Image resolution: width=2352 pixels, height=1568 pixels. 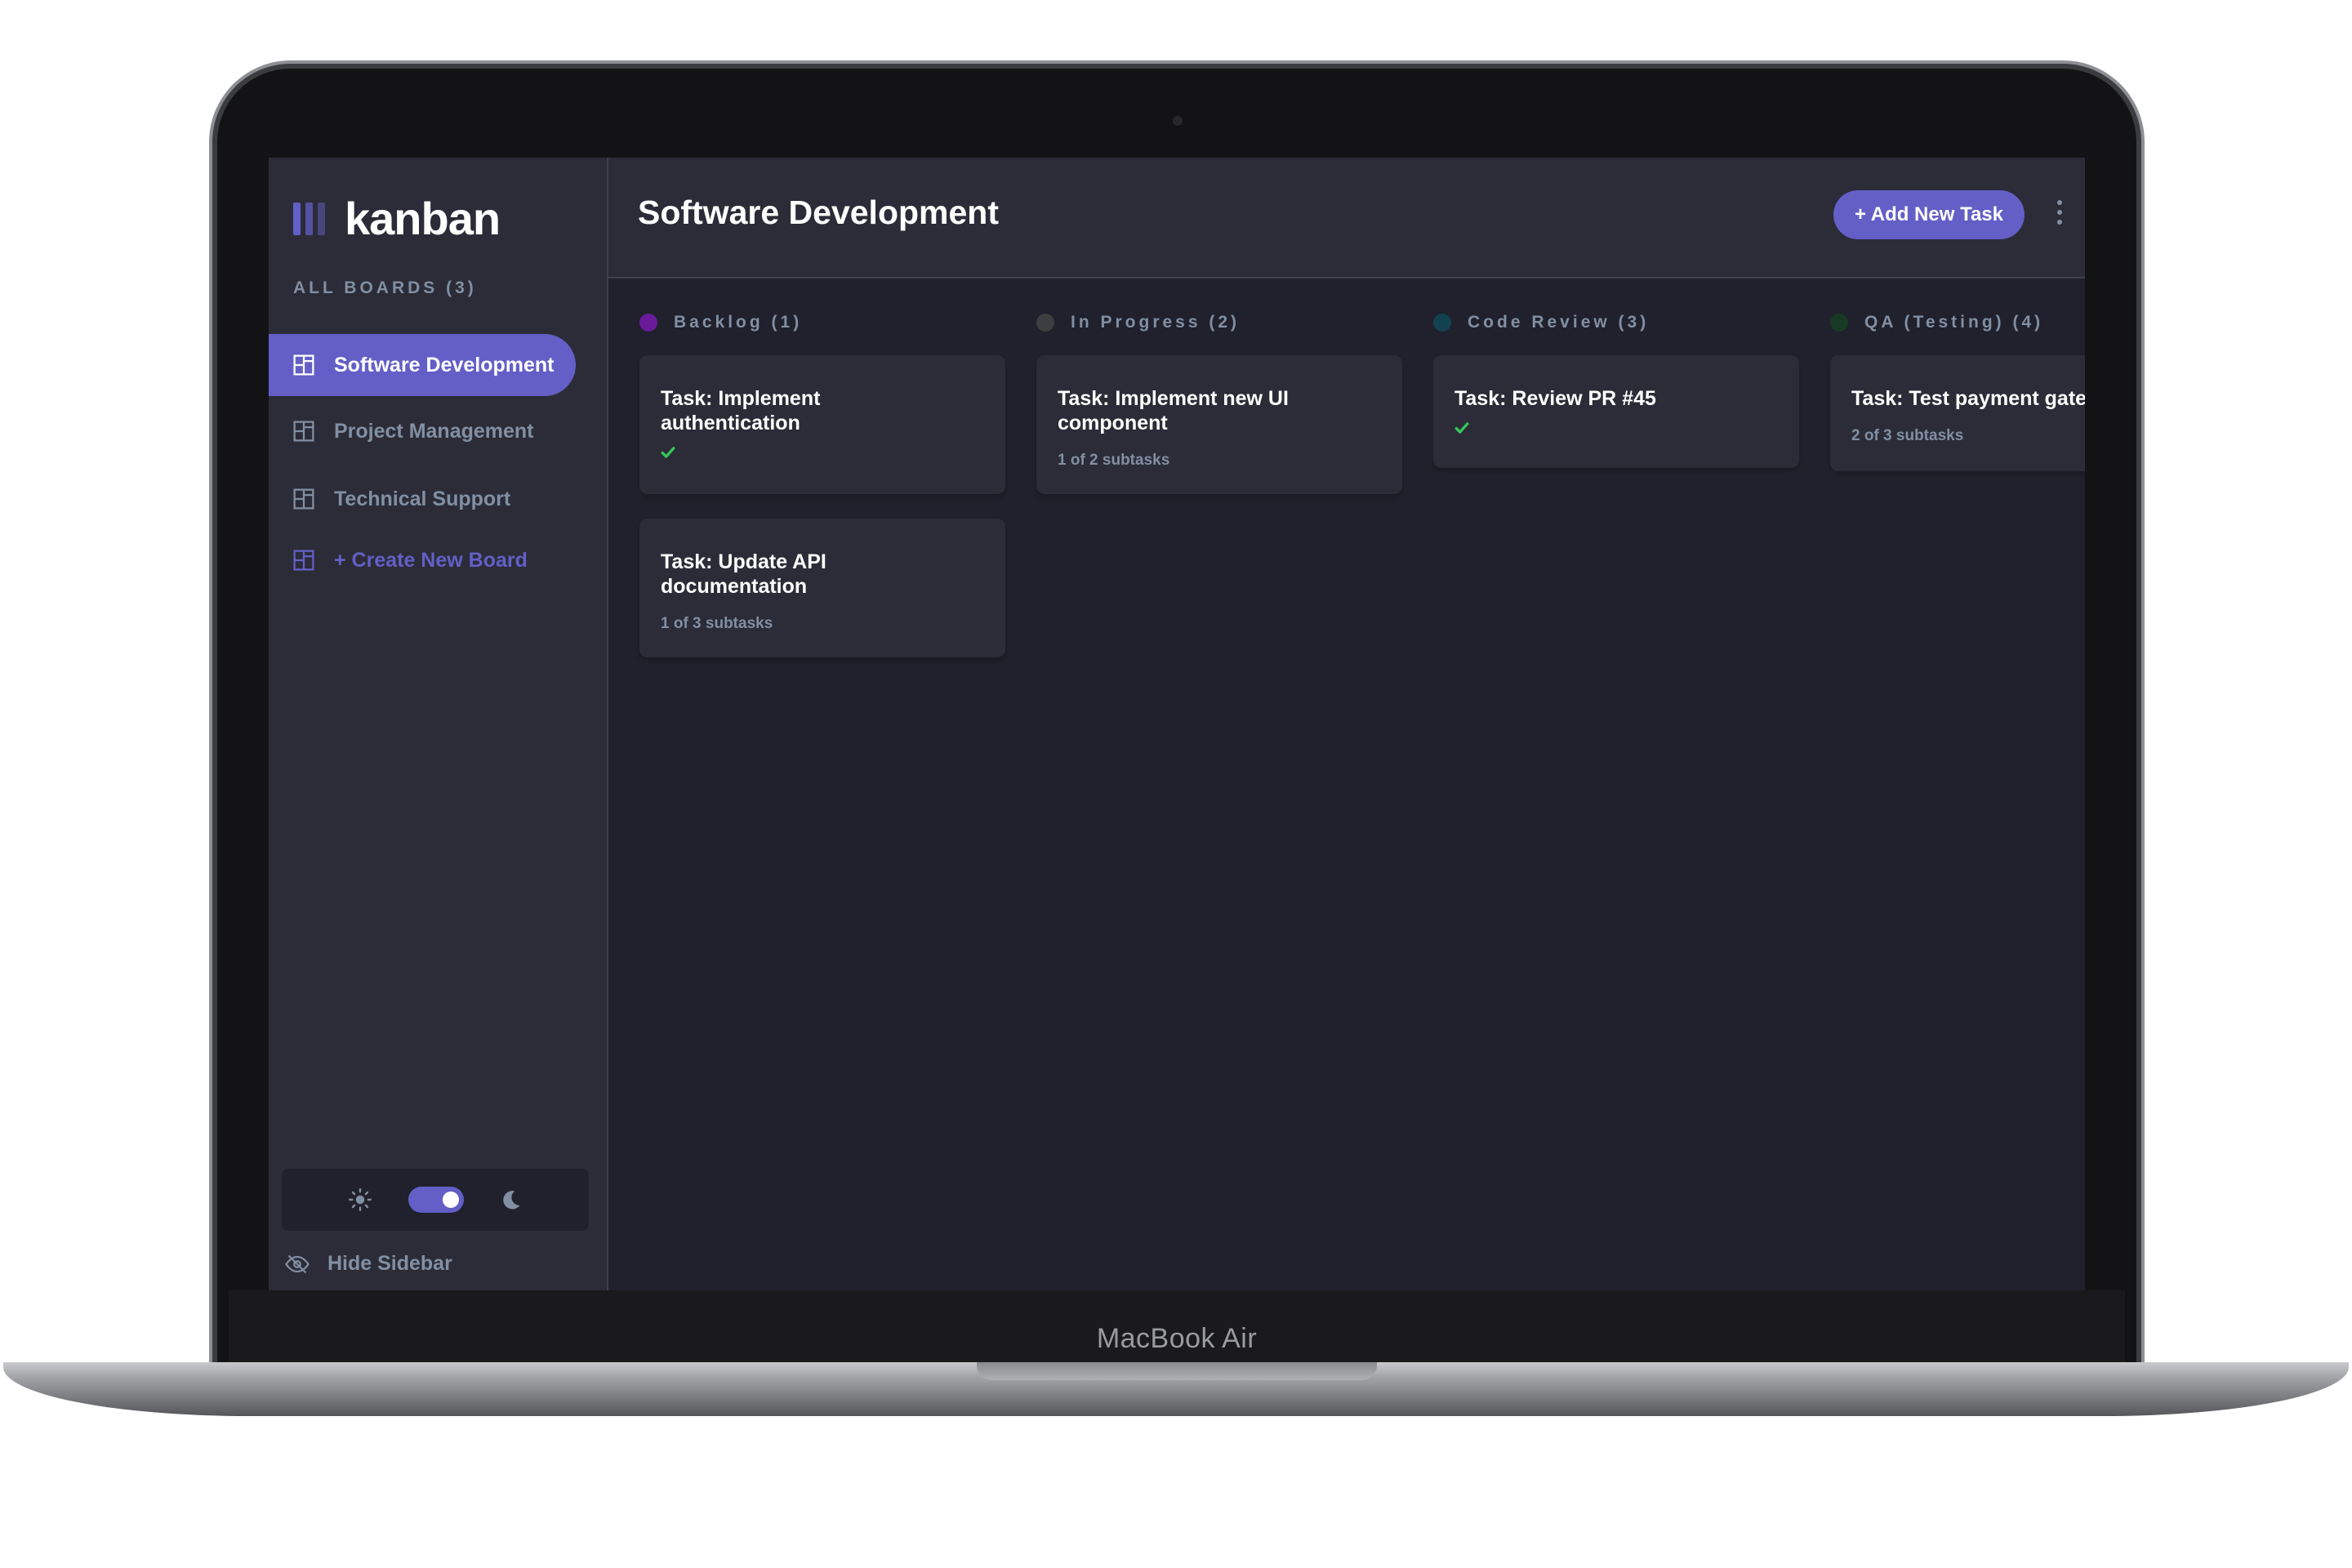 I want to click on logo-icon, so click(x=309, y=218).